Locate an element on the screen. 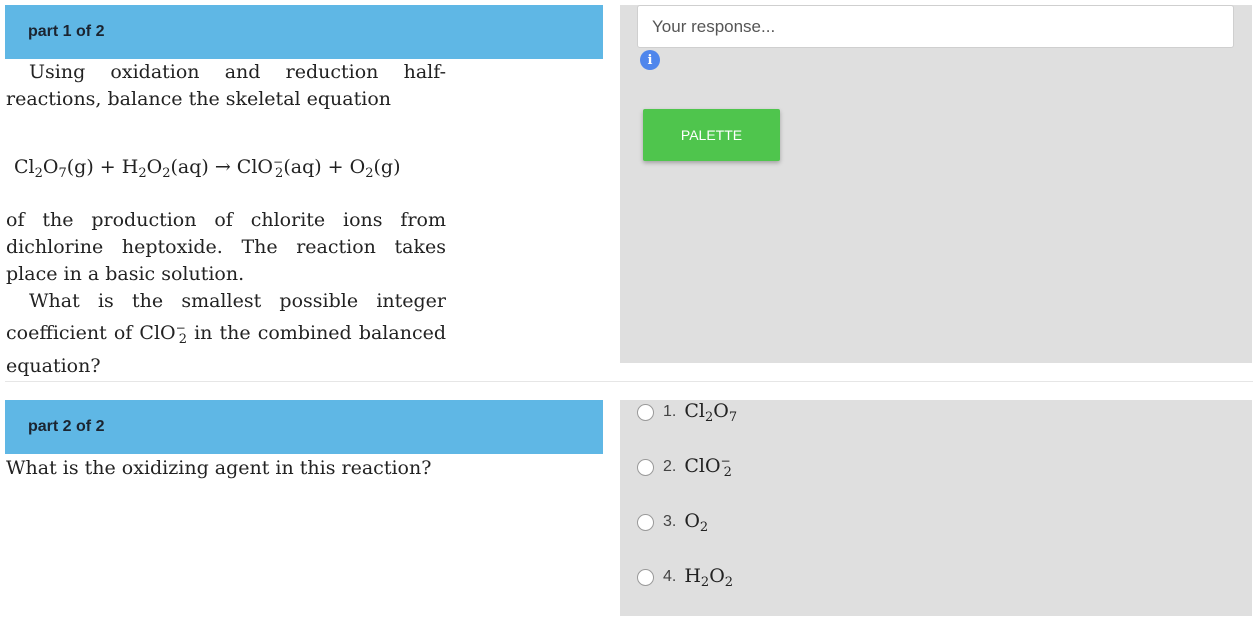 The image size is (1253, 623). part-1-header: part 1 of 2 is located at coordinates (304, 32).